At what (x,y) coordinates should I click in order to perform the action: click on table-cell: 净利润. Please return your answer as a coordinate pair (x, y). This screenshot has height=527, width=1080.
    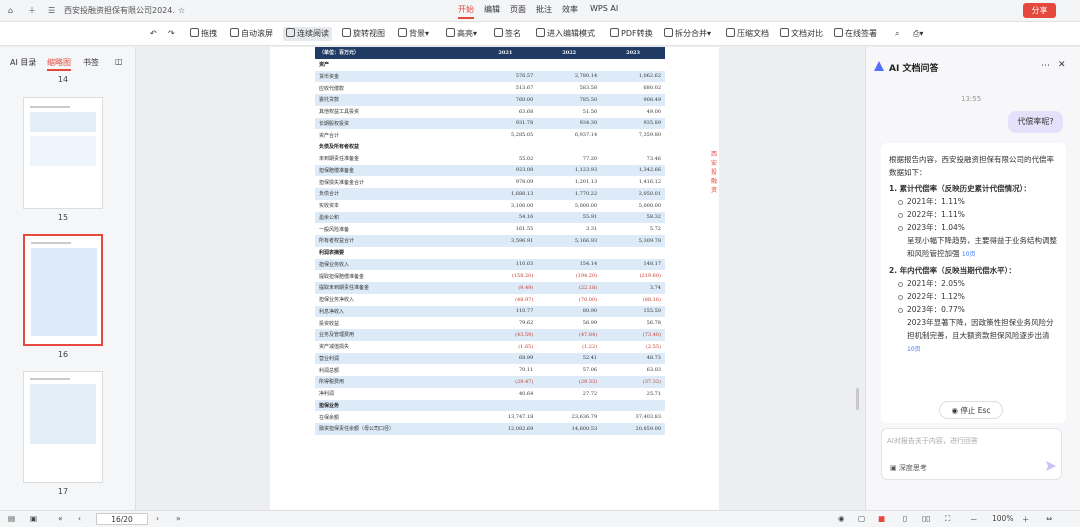
    Looking at the image, I should click on (327, 394).